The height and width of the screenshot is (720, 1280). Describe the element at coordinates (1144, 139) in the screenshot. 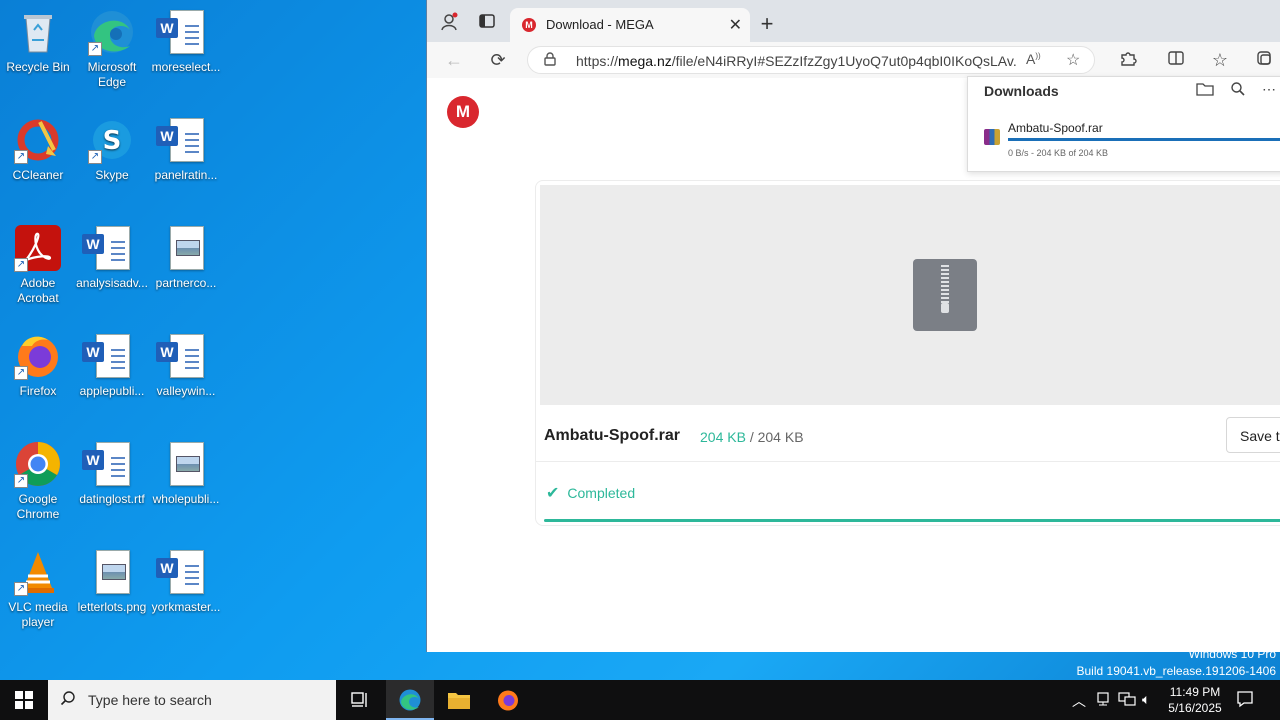

I see `download-item-progress` at that location.